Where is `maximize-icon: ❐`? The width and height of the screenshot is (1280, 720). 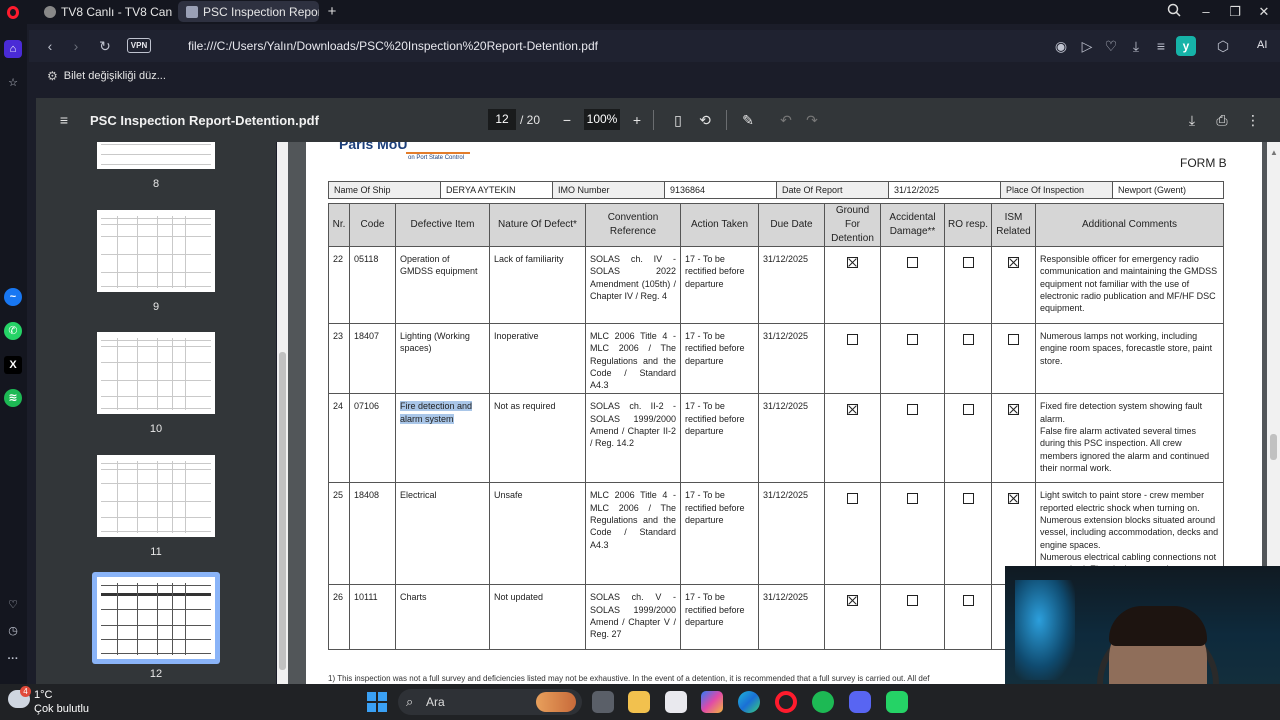
maximize-icon: ❐ is located at coordinates (1235, 12).